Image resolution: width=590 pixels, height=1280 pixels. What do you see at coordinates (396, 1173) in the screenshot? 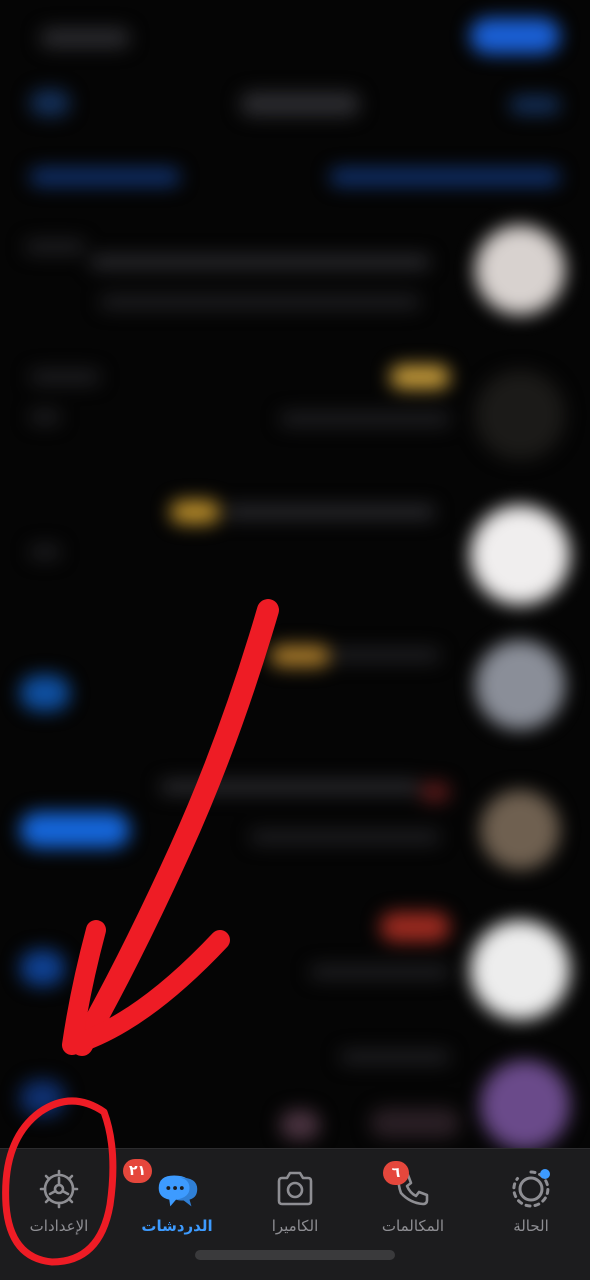
I see `calls-badge: ٦` at bounding box center [396, 1173].